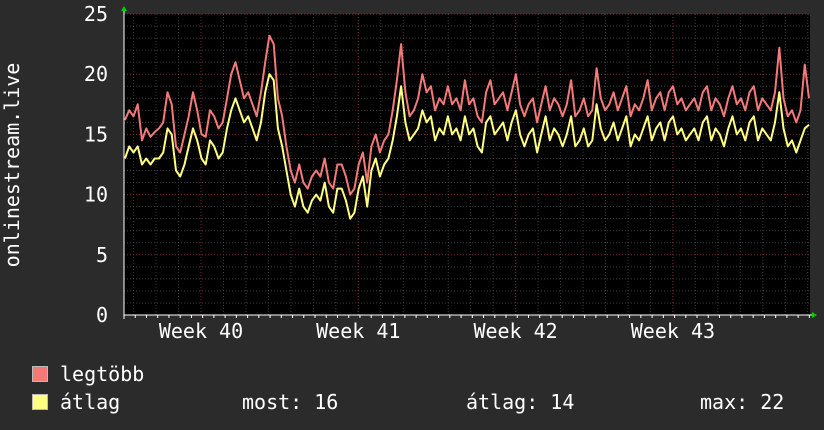 The height and width of the screenshot is (430, 824). What do you see at coordinates (40, 402) in the screenshot?
I see `avg-swatch` at bounding box center [40, 402].